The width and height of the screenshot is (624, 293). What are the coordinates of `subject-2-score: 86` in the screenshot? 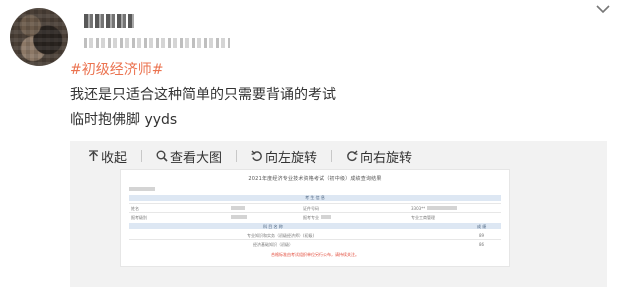 It's located at (482, 244).